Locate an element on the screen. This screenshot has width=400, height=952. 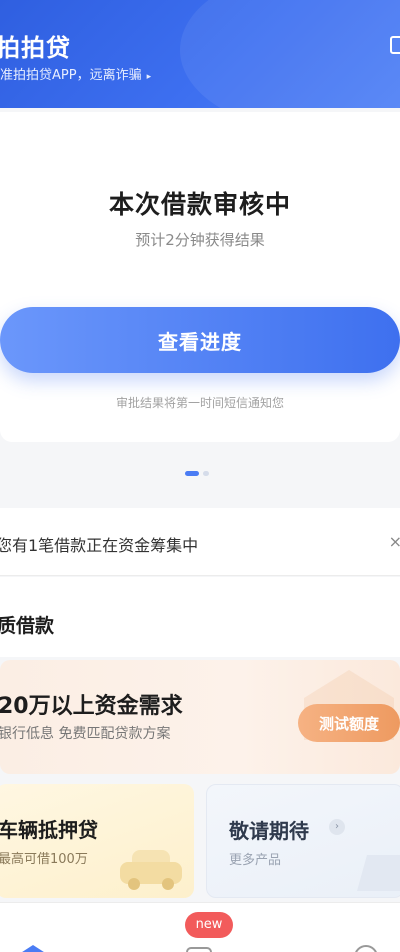
triangle-right-icon: ▸ is located at coordinates (149, 77).